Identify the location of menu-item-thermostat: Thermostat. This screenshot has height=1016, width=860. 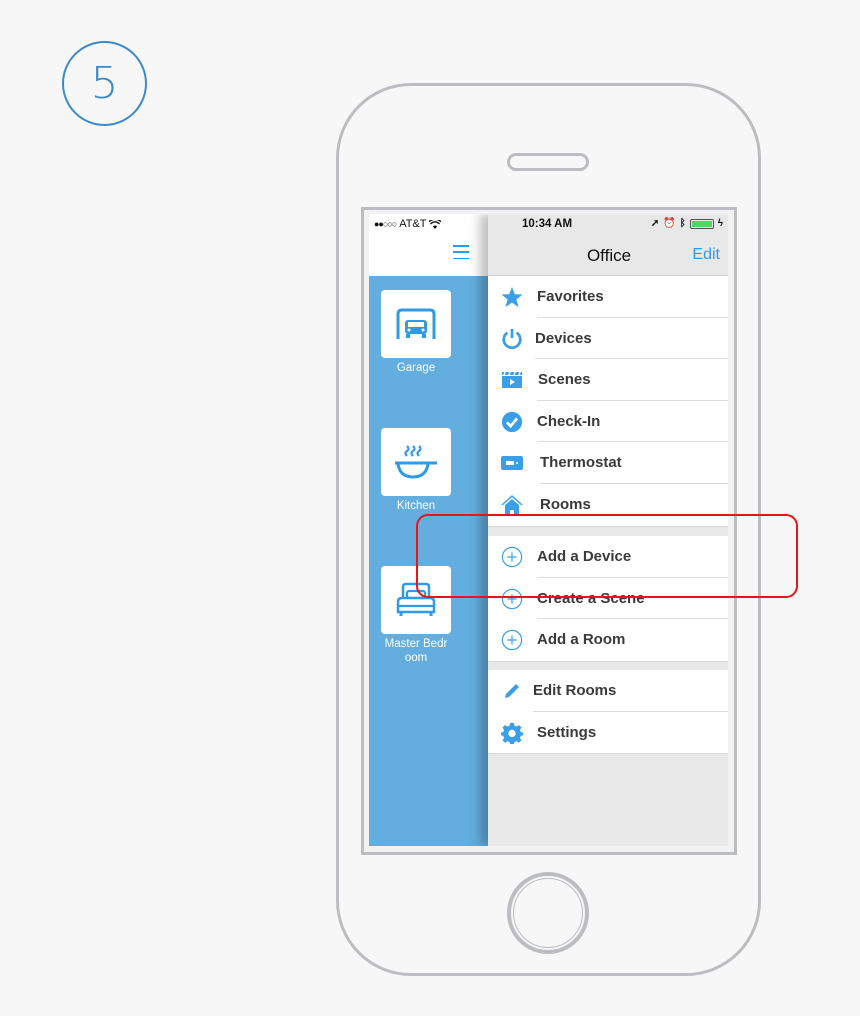
(608, 463).